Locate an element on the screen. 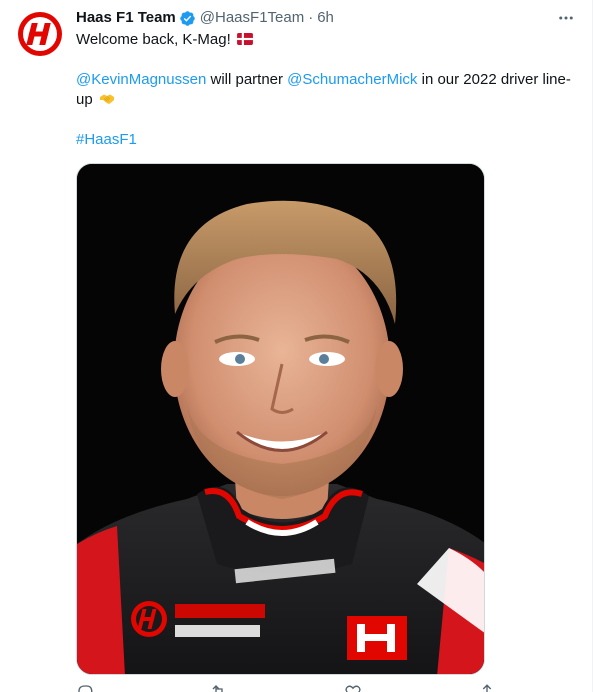  like-button is located at coordinates (353, 687).